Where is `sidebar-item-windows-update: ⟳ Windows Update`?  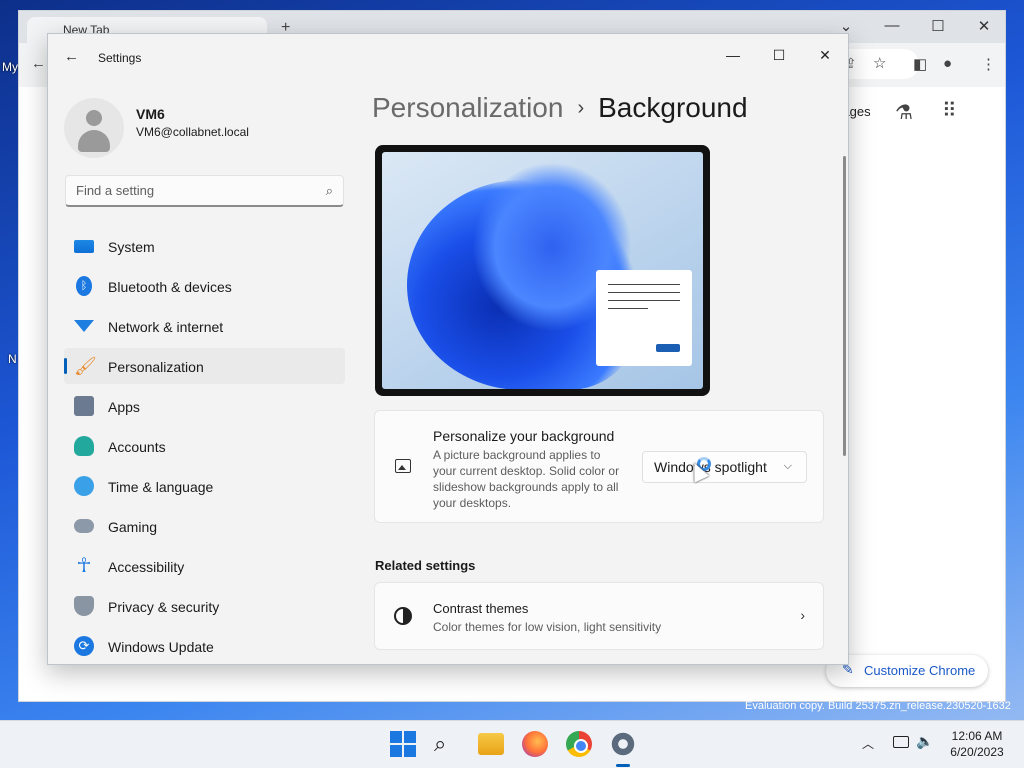
sidebar-item-windows-update: ⟳ Windows Update is located at coordinates (204, 646).